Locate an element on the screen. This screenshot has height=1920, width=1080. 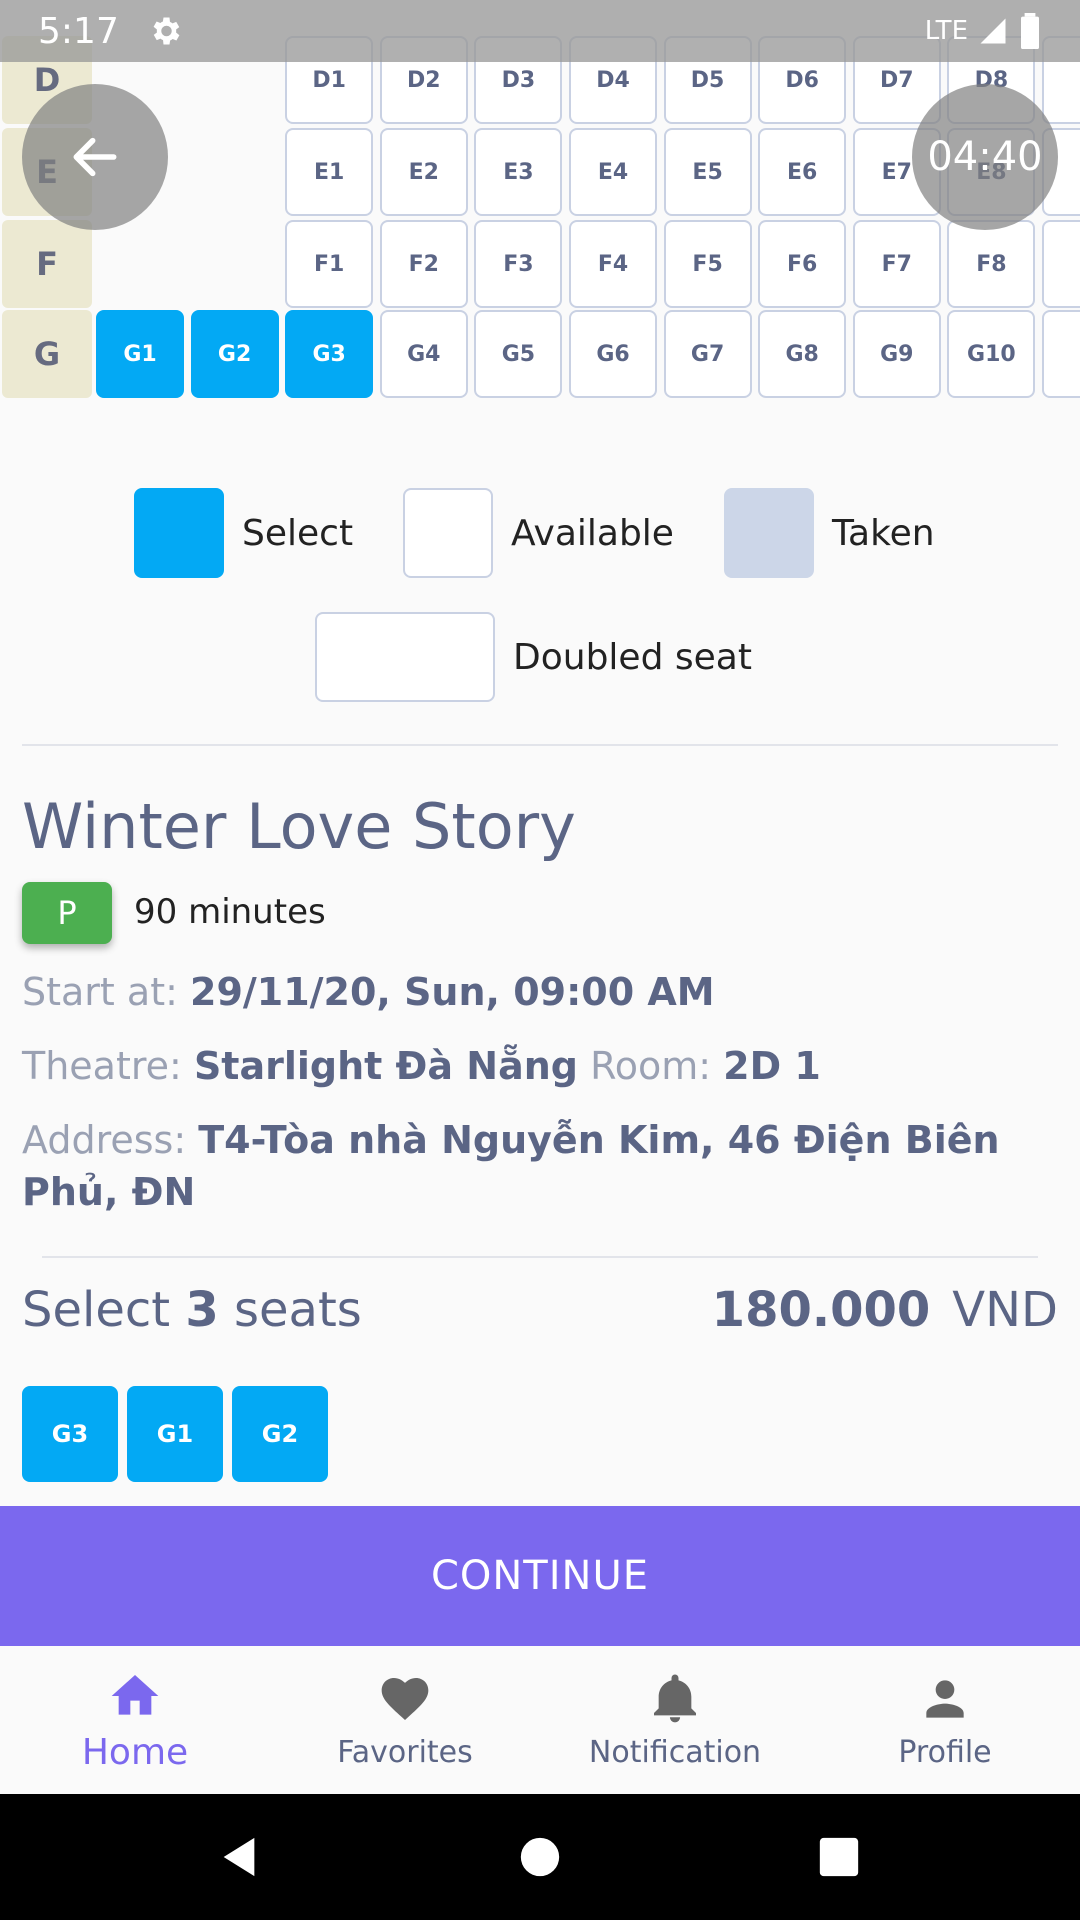
legend-taken-label: Taken is located at coordinates (883, 533).